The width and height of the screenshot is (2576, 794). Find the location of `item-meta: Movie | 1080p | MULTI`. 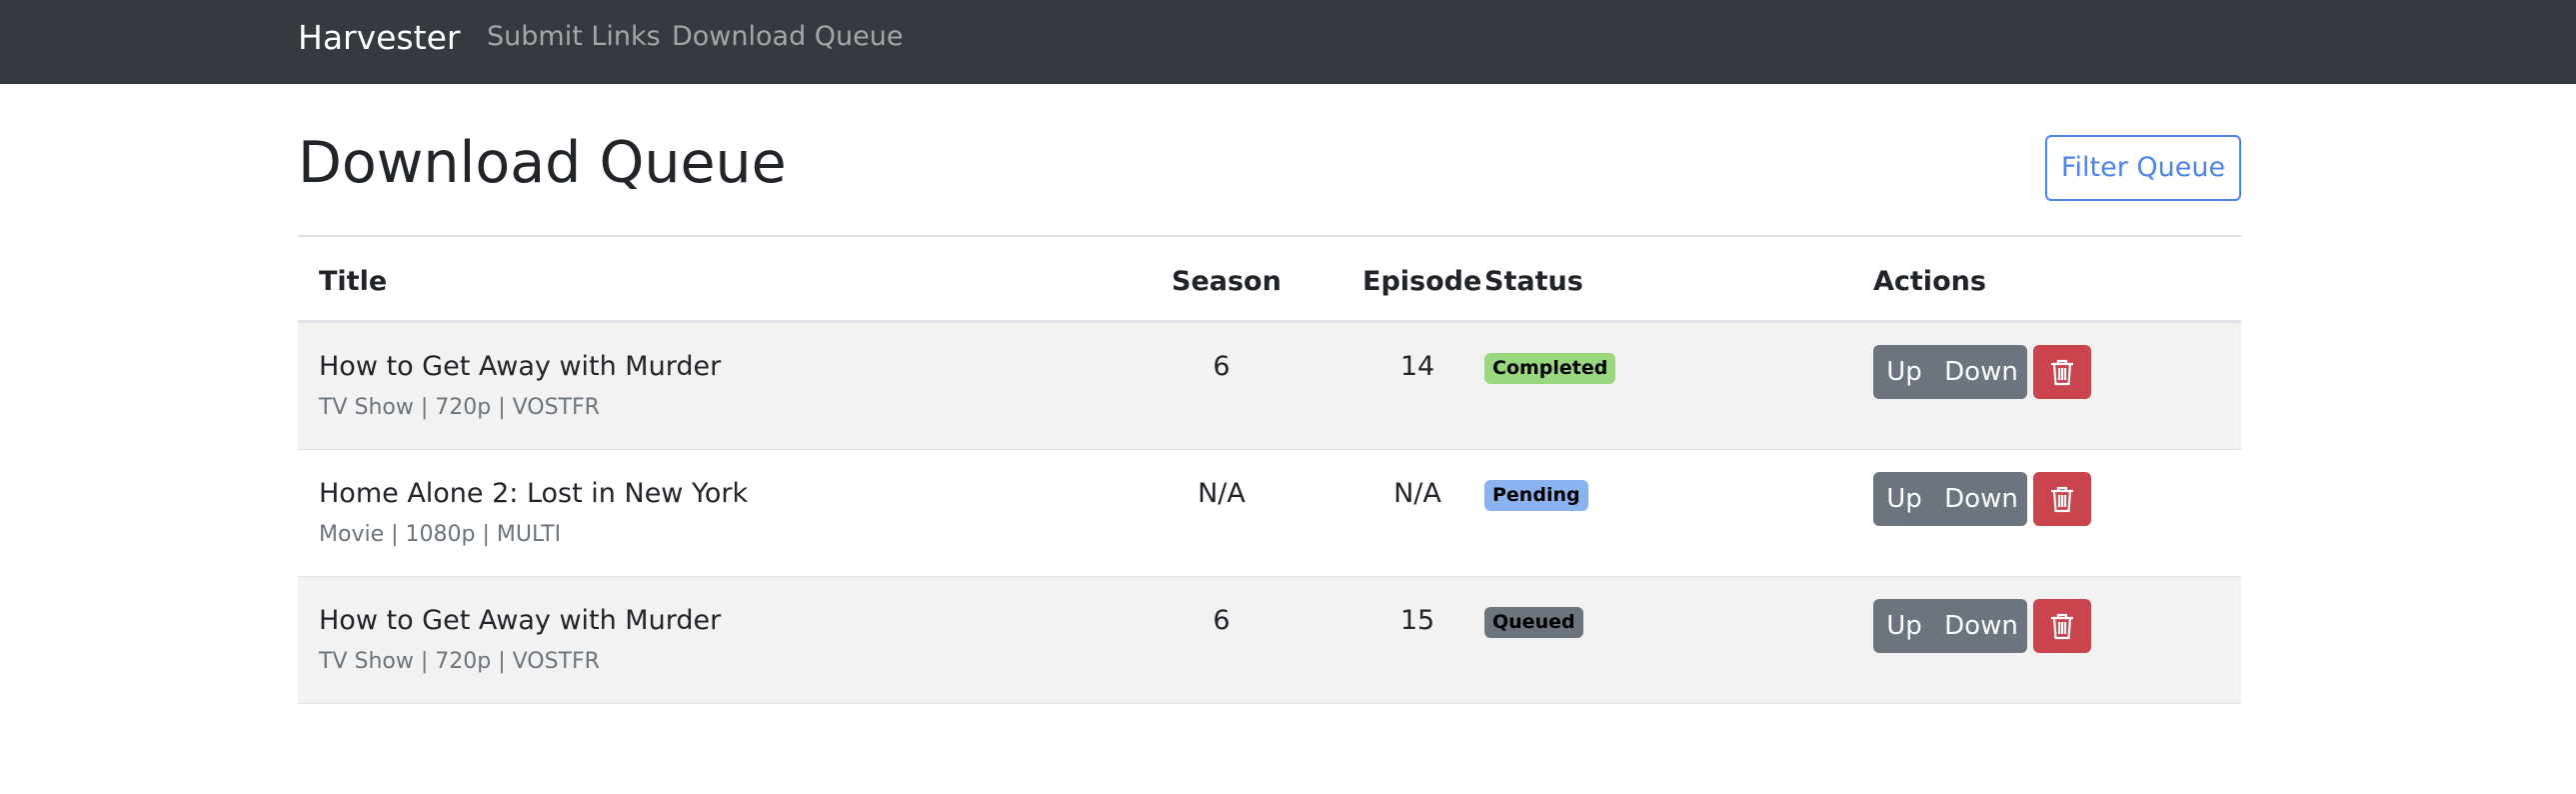

item-meta: Movie | 1080p | MULTI is located at coordinates (440, 534).